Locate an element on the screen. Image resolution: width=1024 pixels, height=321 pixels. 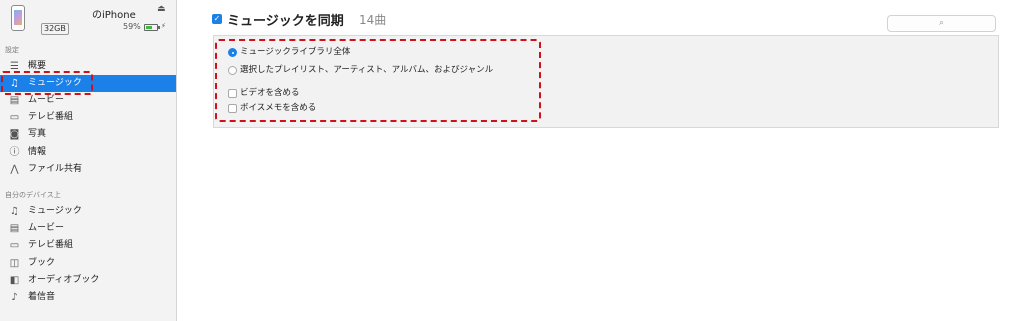
sidebar-item-tv-shows: ▭ テレビ番組 is located at coordinates (88, 117).